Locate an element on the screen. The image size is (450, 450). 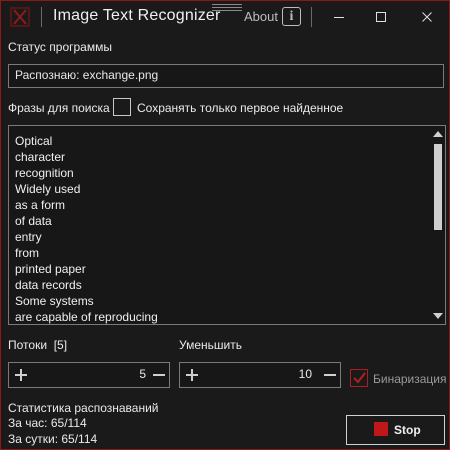
window-title: Image Text Recognizer is located at coordinates (137, 15).